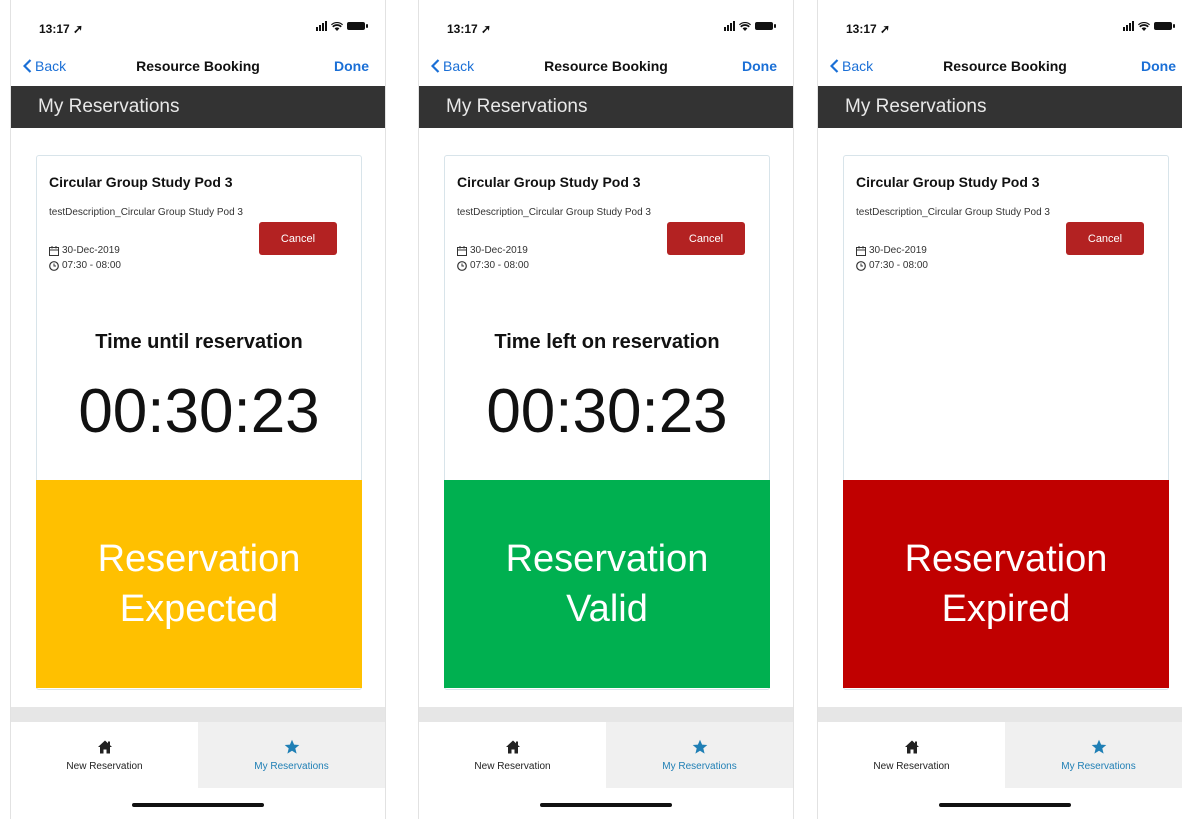 Image resolution: width=1182 pixels, height=819 pixels. I want to click on status-line-2: Expected, so click(199, 609).